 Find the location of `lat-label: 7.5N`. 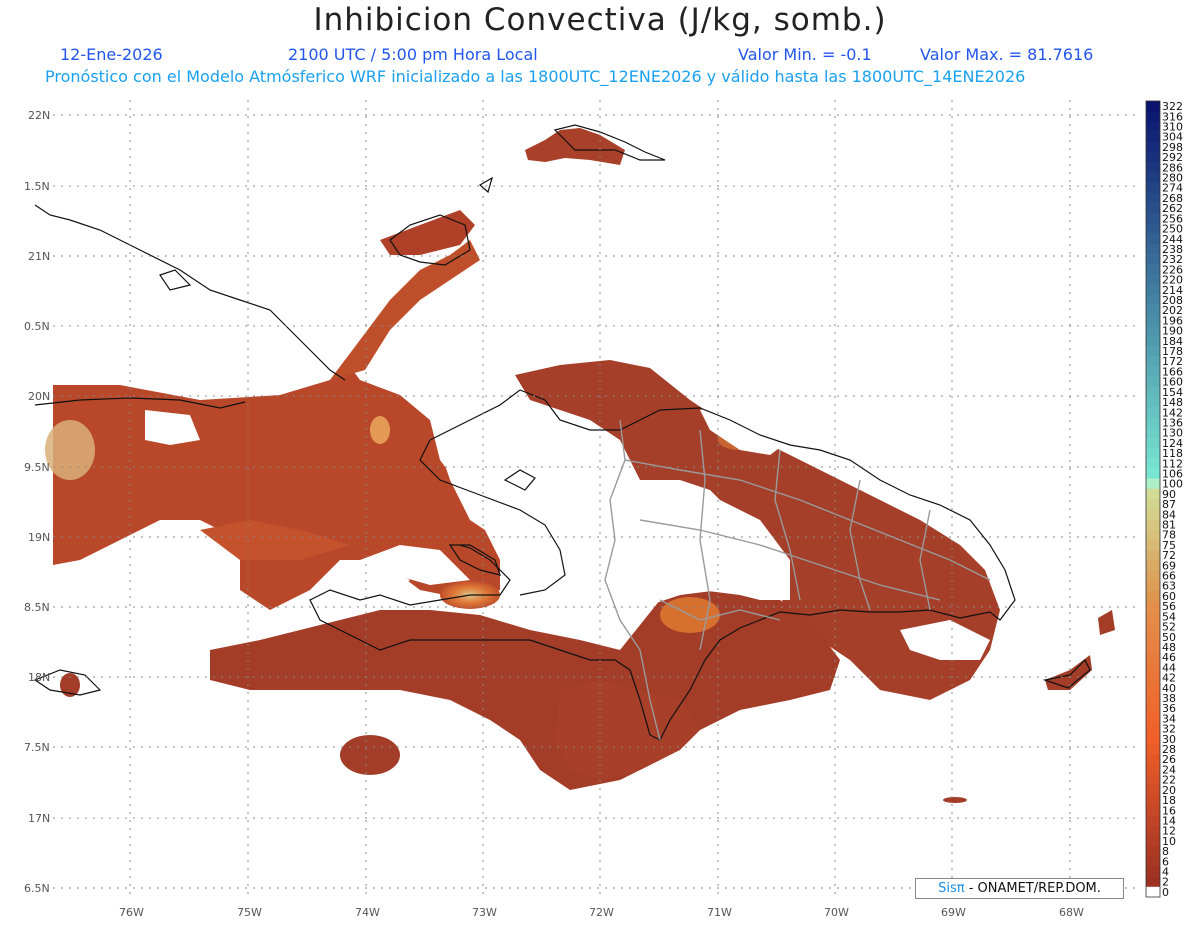

lat-label: 7.5N is located at coordinates (37, 747).